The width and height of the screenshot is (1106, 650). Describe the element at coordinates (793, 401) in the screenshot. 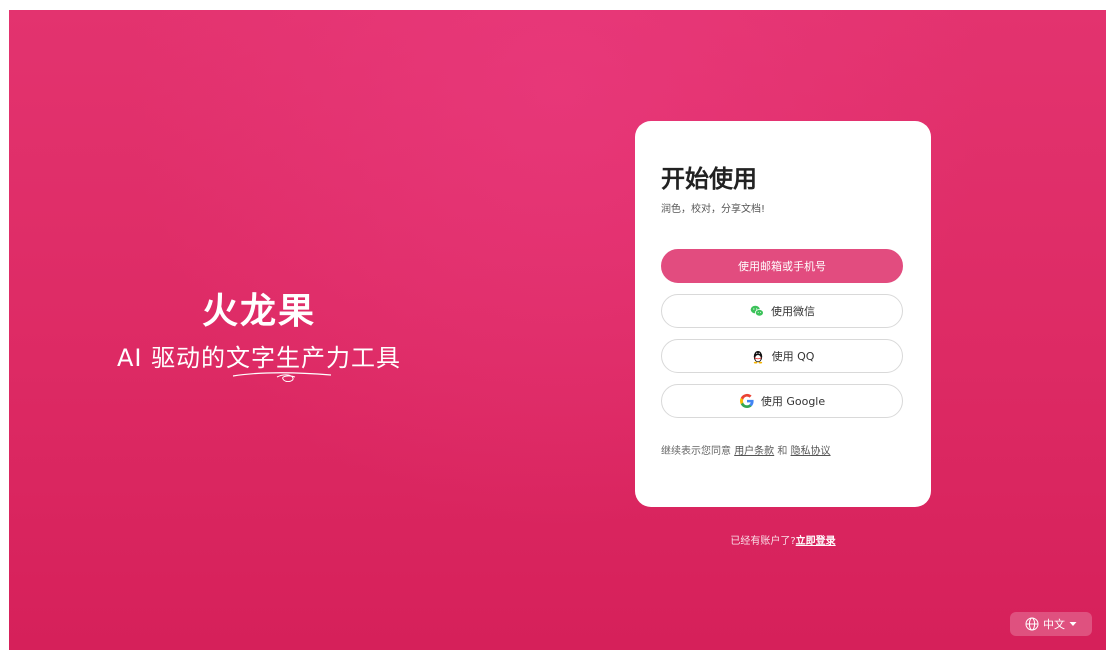

I see `google-login-label: 使用 Google` at that location.